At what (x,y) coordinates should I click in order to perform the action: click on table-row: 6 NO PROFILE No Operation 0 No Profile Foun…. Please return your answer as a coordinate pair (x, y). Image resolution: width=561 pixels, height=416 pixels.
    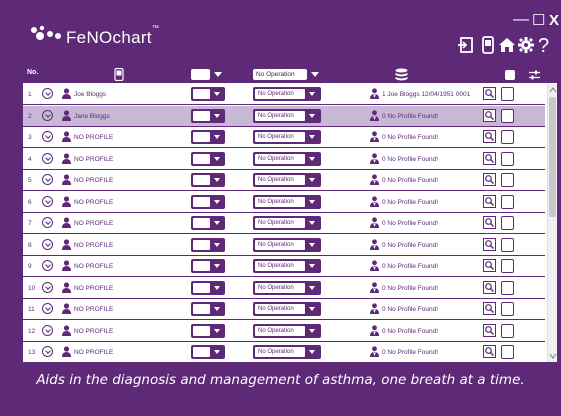
    Looking at the image, I should click on (284, 202).